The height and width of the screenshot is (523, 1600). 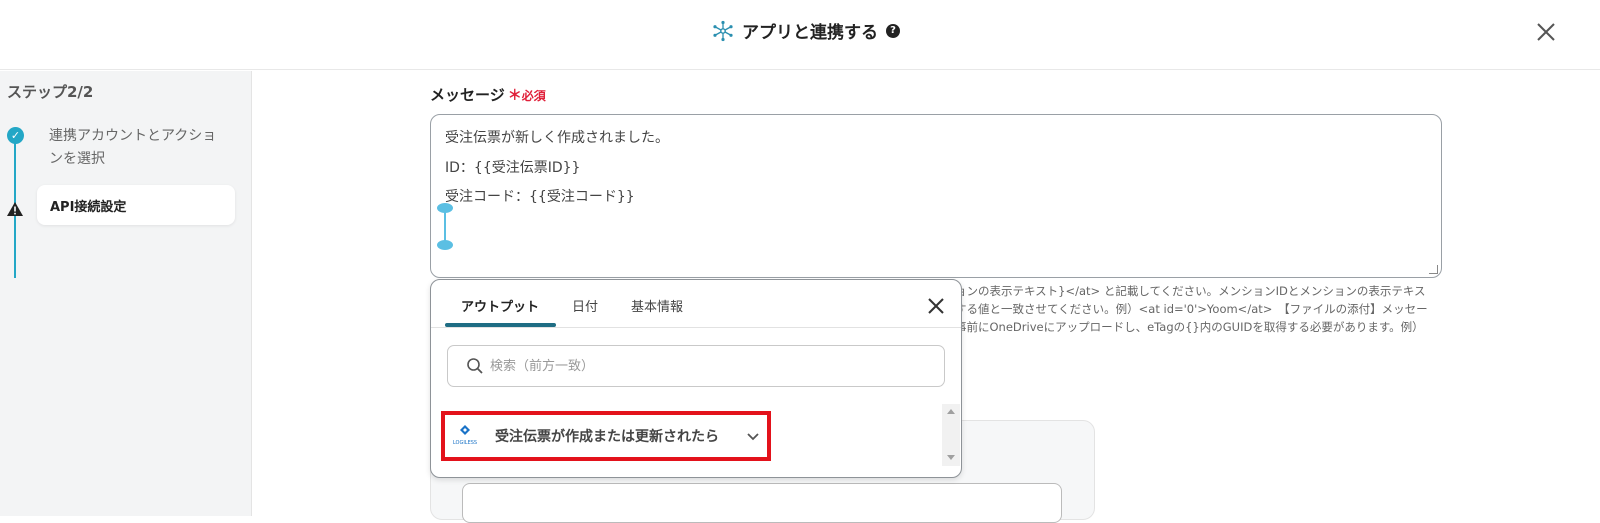 I want to click on popup-tabs: アウトプット 日付 基本情報, so click(x=696, y=304).